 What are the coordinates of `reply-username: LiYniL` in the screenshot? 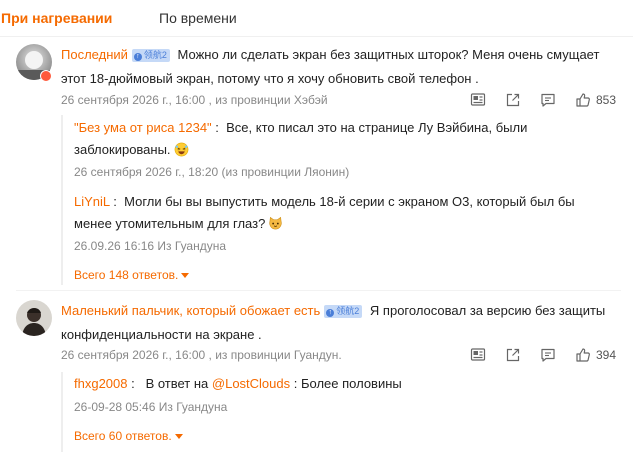 It's located at (92, 201).